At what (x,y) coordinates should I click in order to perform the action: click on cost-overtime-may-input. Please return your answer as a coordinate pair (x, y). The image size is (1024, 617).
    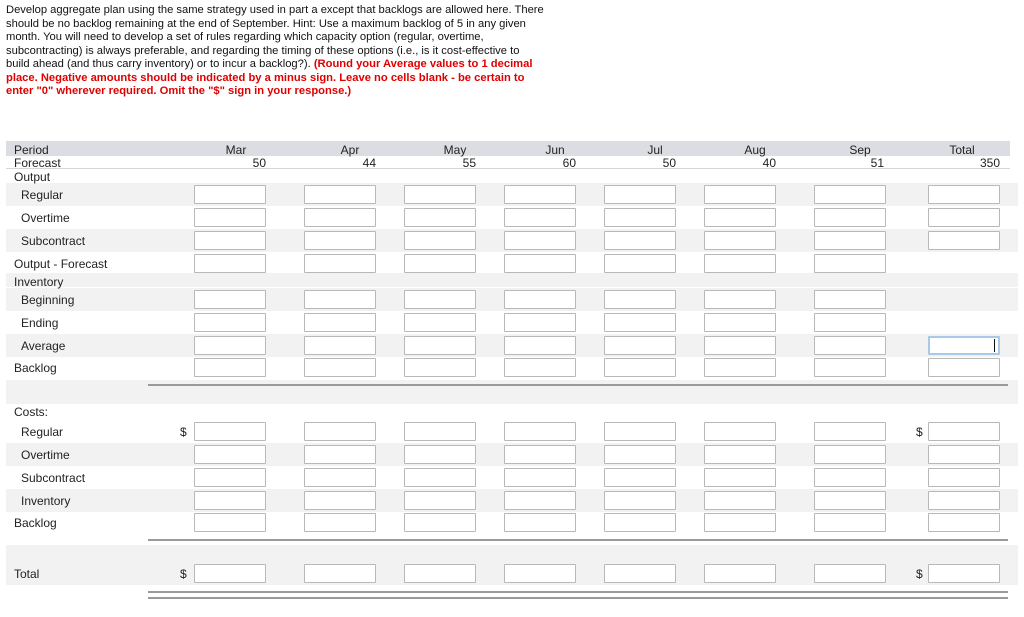
    Looking at the image, I should click on (440, 454).